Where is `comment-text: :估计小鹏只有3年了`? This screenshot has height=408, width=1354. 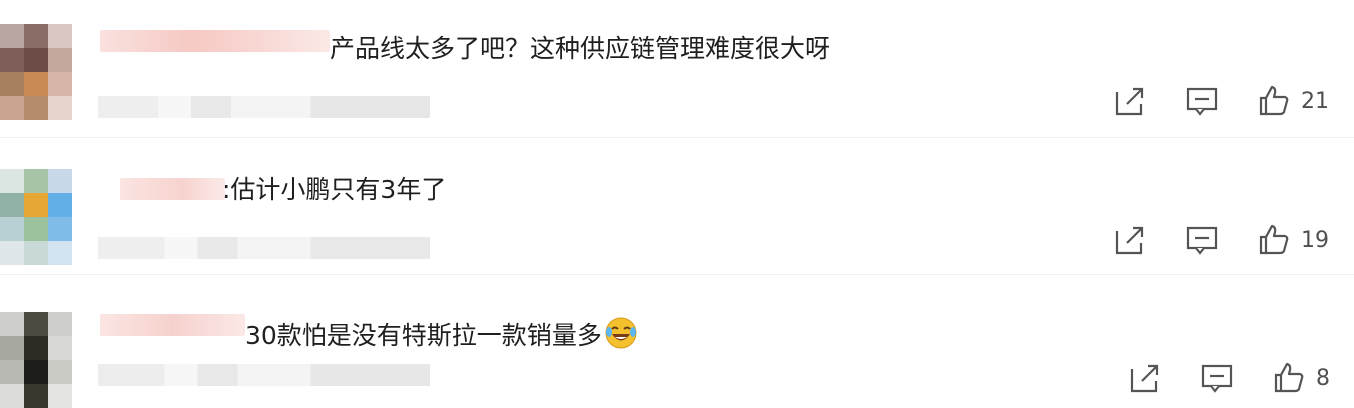 comment-text: :估计小鹏只有3年了 is located at coordinates (334, 189).